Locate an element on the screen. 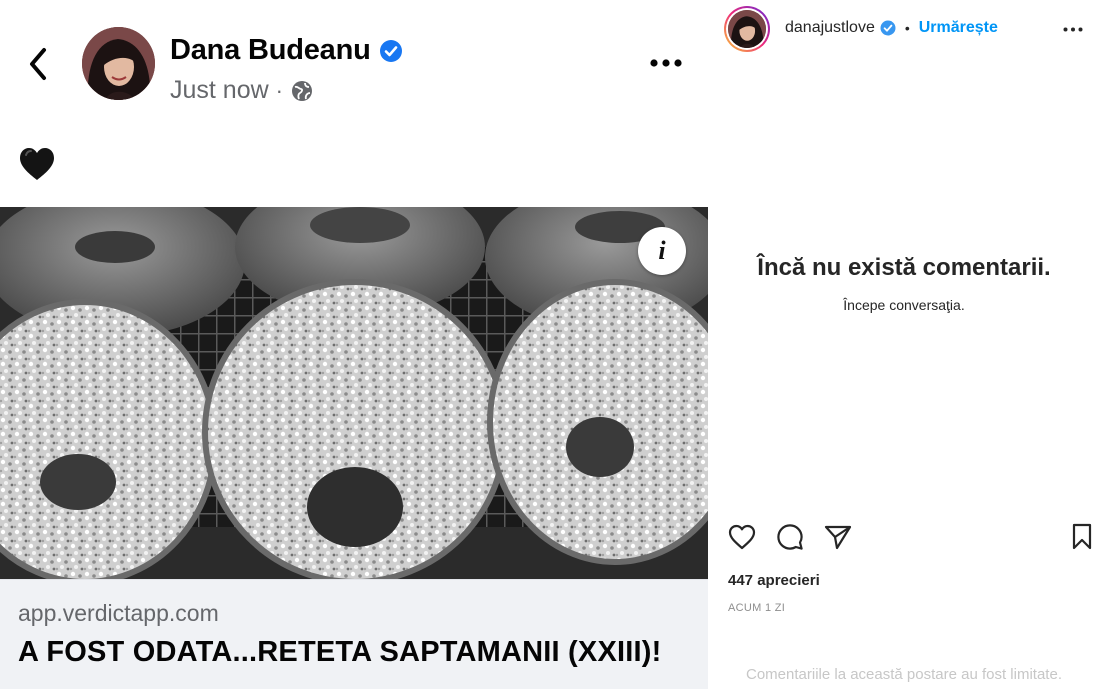 This screenshot has height=700, width=1100. link-domain: app.verdictapp.com is located at coordinates (118, 613).